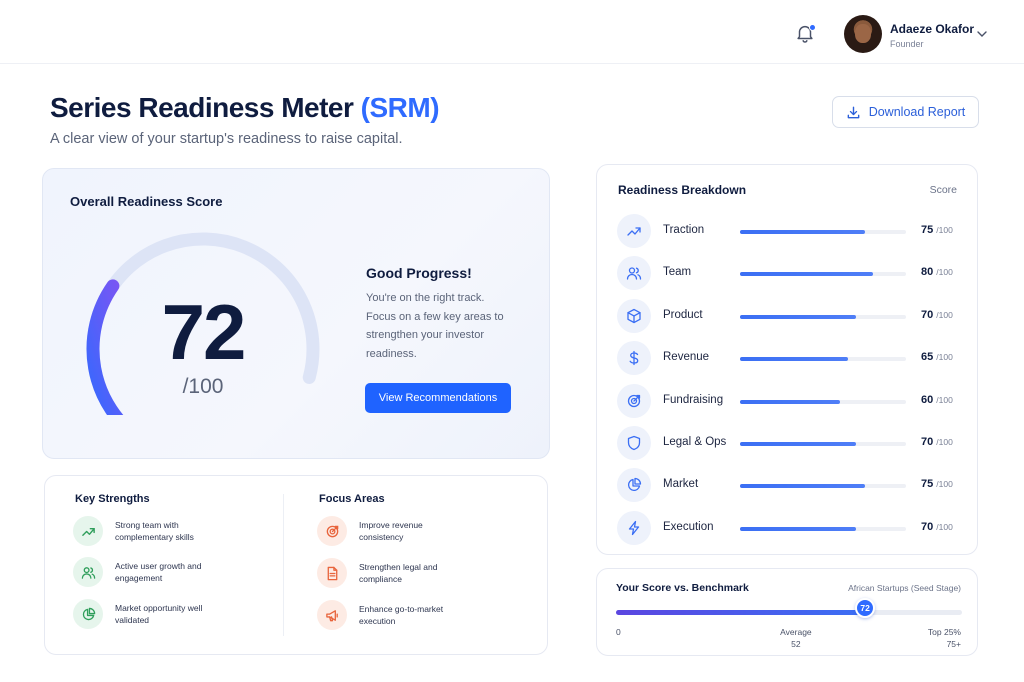  I want to click on focus-text: Strengthen legal and compliance, so click(398, 573).